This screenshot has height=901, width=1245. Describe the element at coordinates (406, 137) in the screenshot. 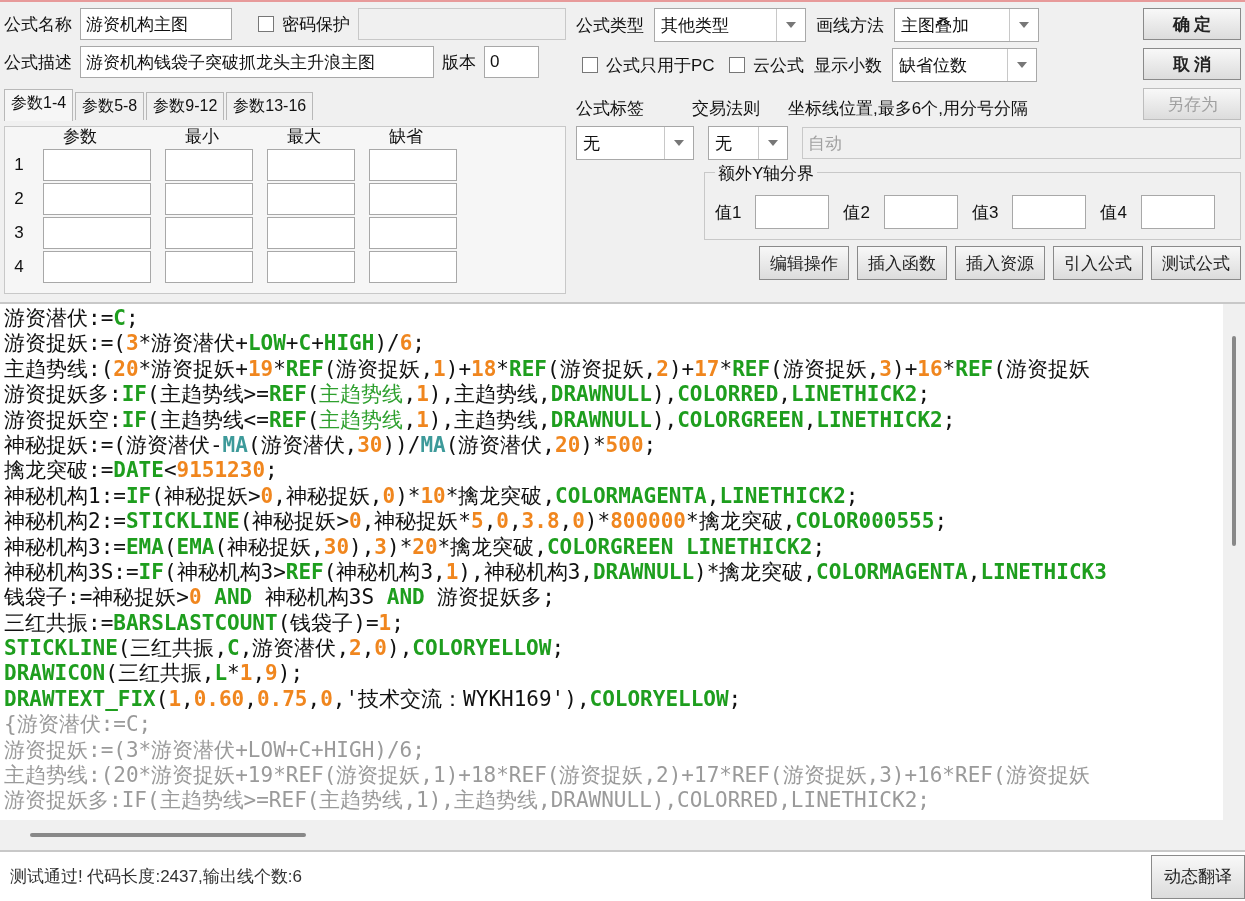

I see `column-header: 缺省` at that location.